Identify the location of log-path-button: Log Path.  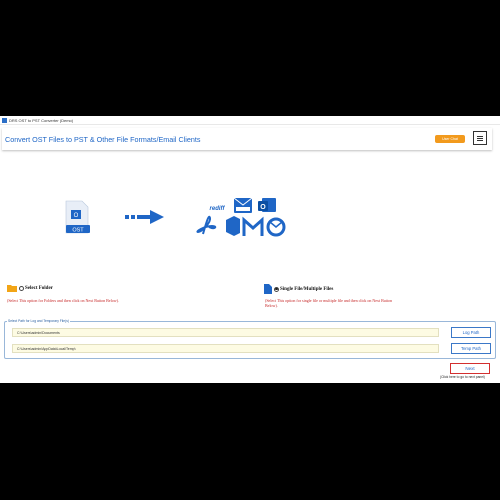
(471, 332).